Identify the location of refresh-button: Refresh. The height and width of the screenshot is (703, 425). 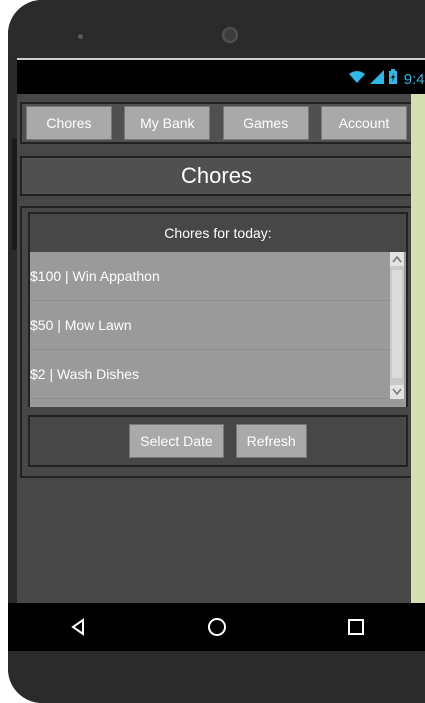
(271, 441).